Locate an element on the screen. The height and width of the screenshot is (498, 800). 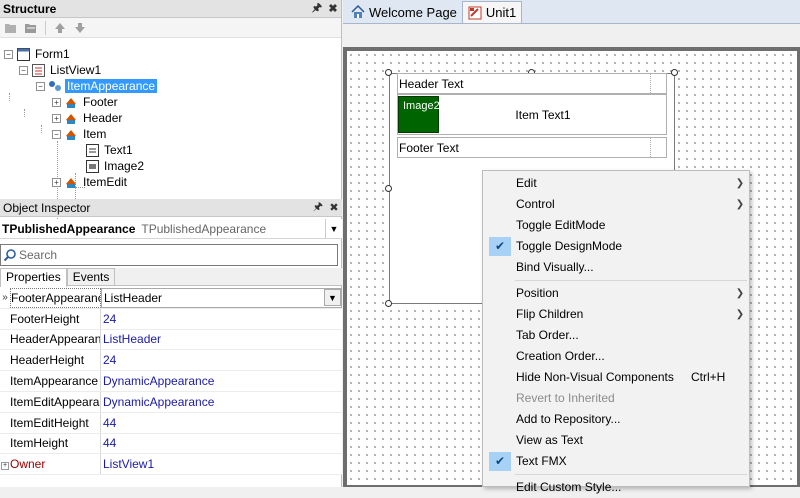
menu-item-label: Position is located at coordinates (537, 293).